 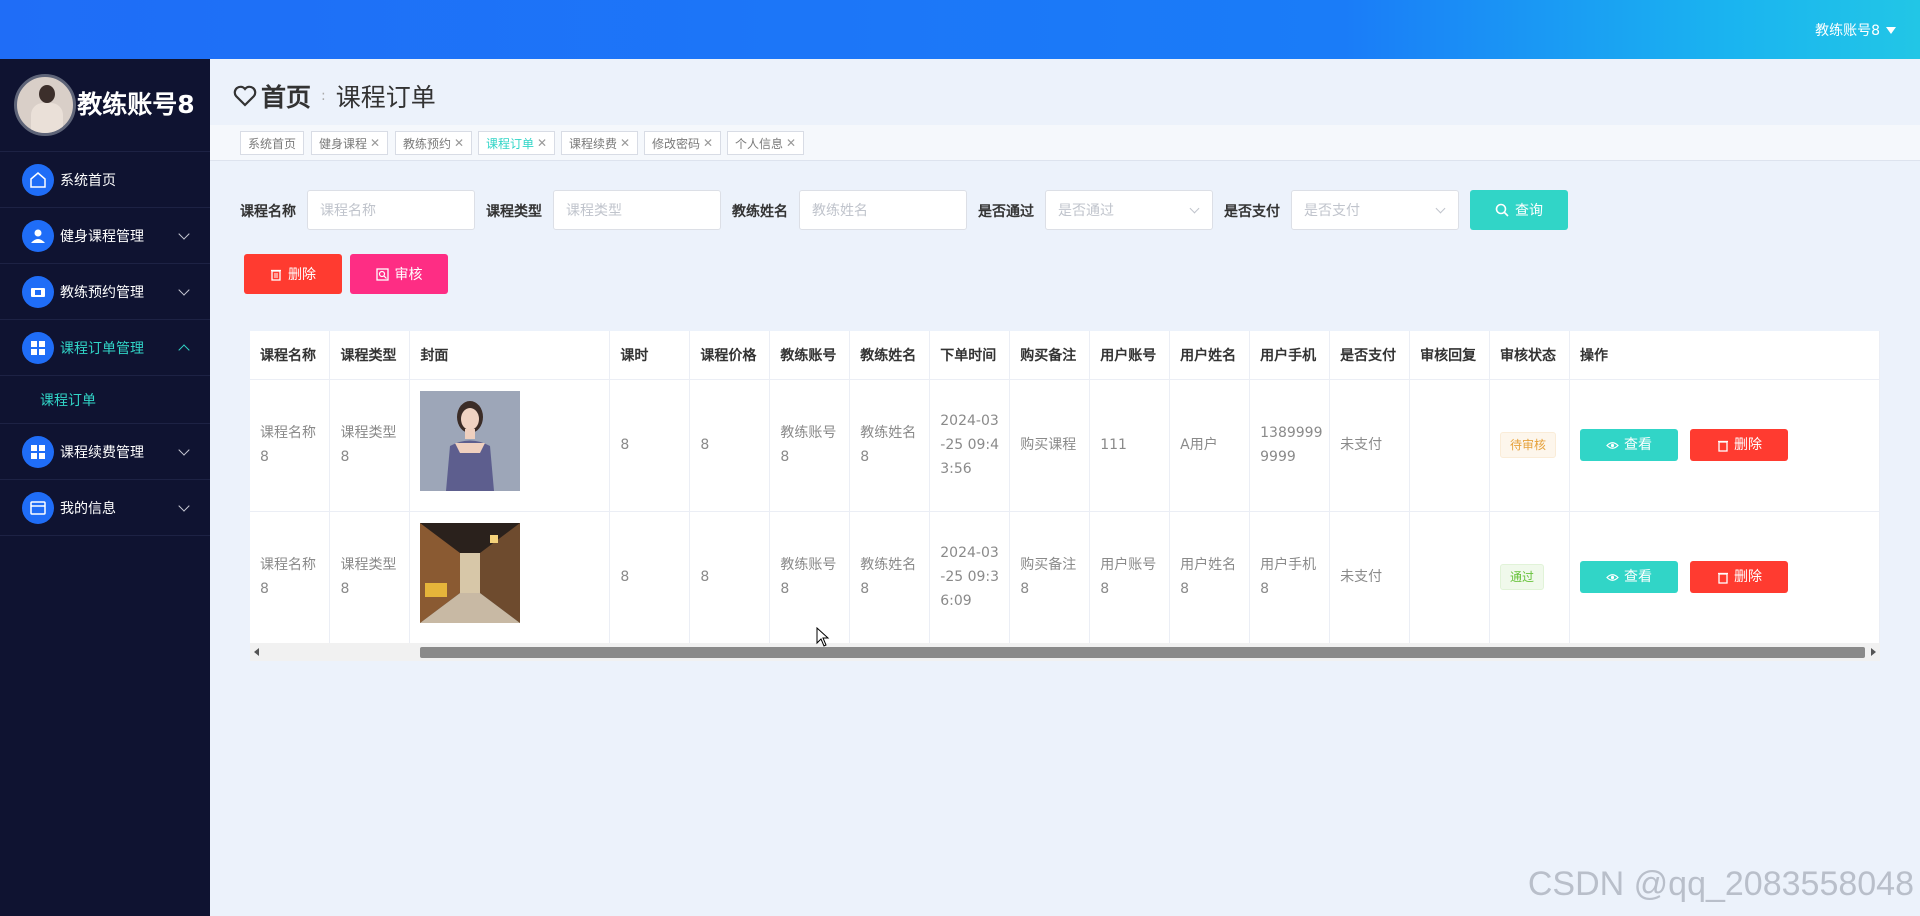 I want to click on tag-profile: 个人信息 ✕, so click(x=766, y=143).